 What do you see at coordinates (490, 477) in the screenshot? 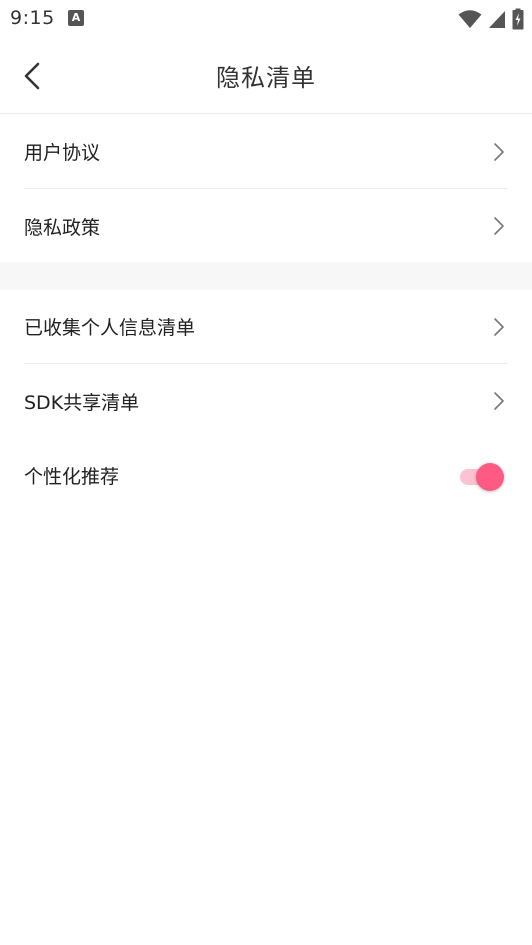
I see `toggle-thumb` at bounding box center [490, 477].